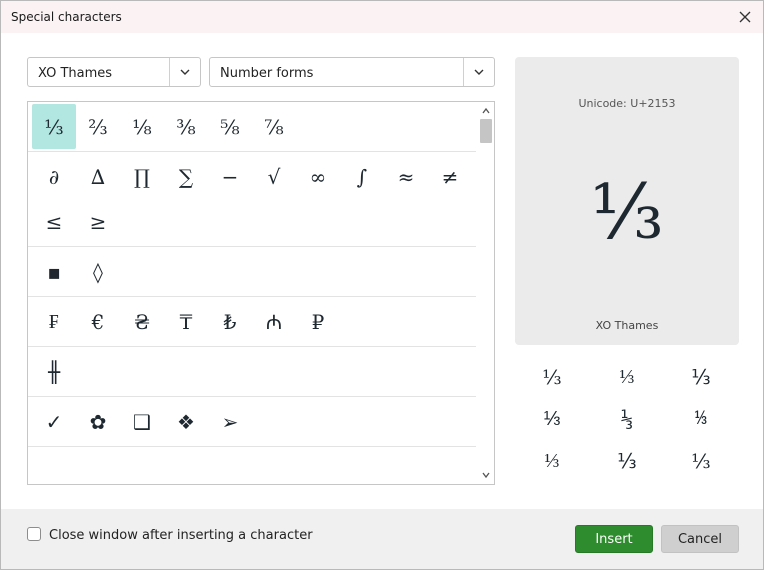  I want to click on char-group: ▪ ◊, so click(252, 272).